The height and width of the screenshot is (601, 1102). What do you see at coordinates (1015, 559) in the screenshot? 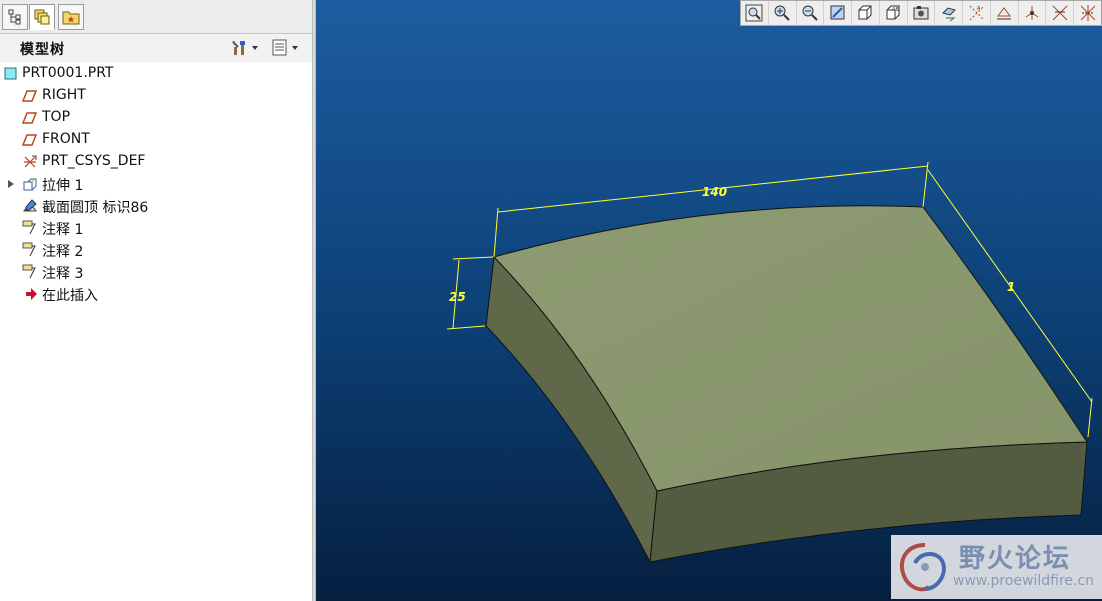
I see `watermark-title: 野火论坛` at bounding box center [1015, 559].